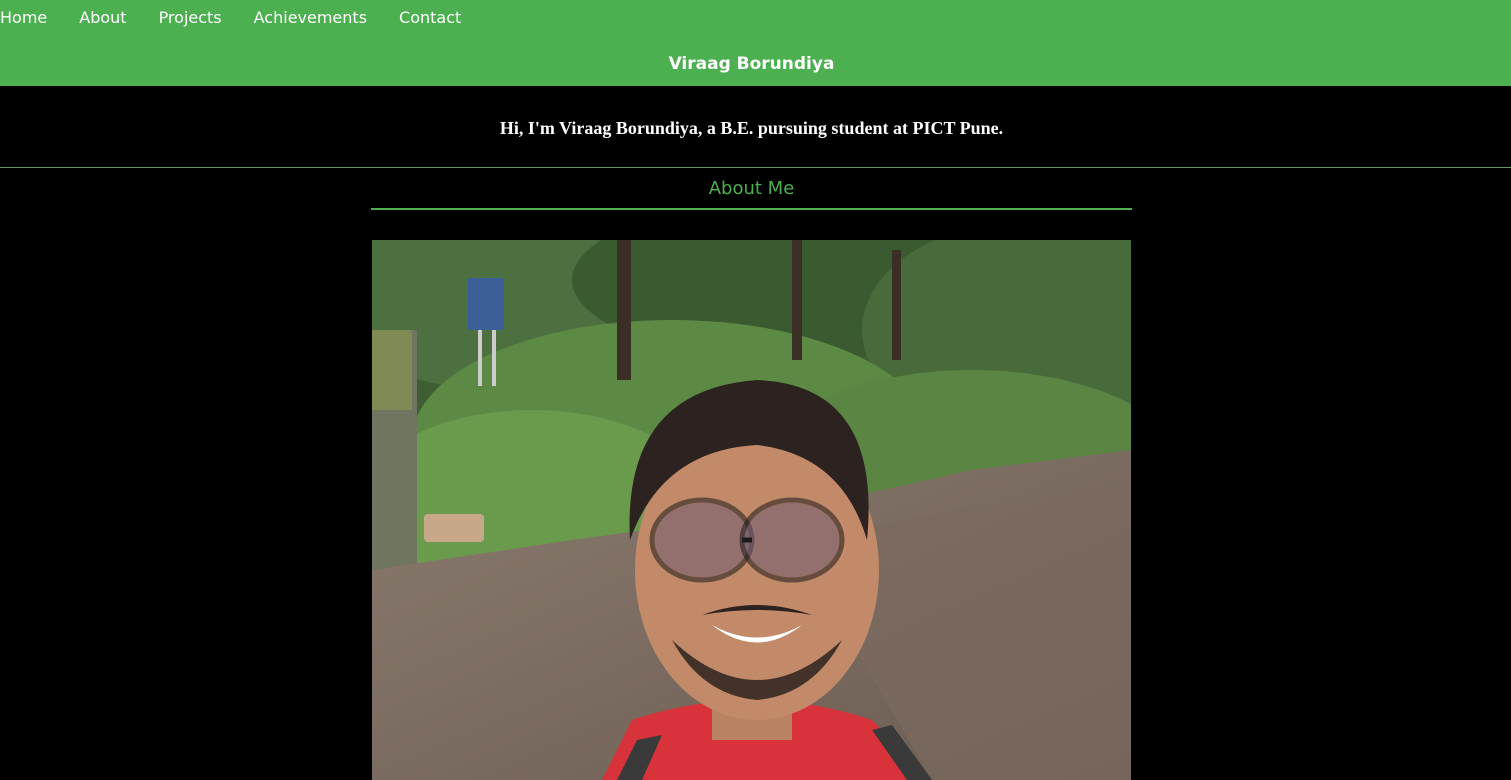 The width and height of the screenshot is (1511, 780). Describe the element at coordinates (751, 209) in the screenshot. I see `about-heading-underline` at that location.